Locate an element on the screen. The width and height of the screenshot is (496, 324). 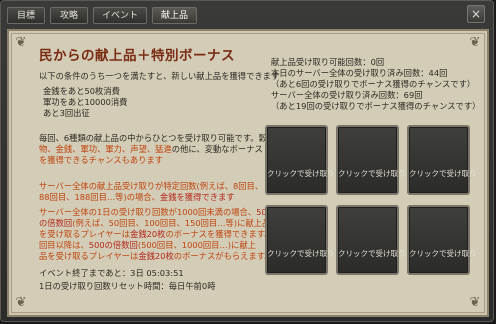
condition-merit: 軍功をあと10000消費 is located at coordinates (85, 102).